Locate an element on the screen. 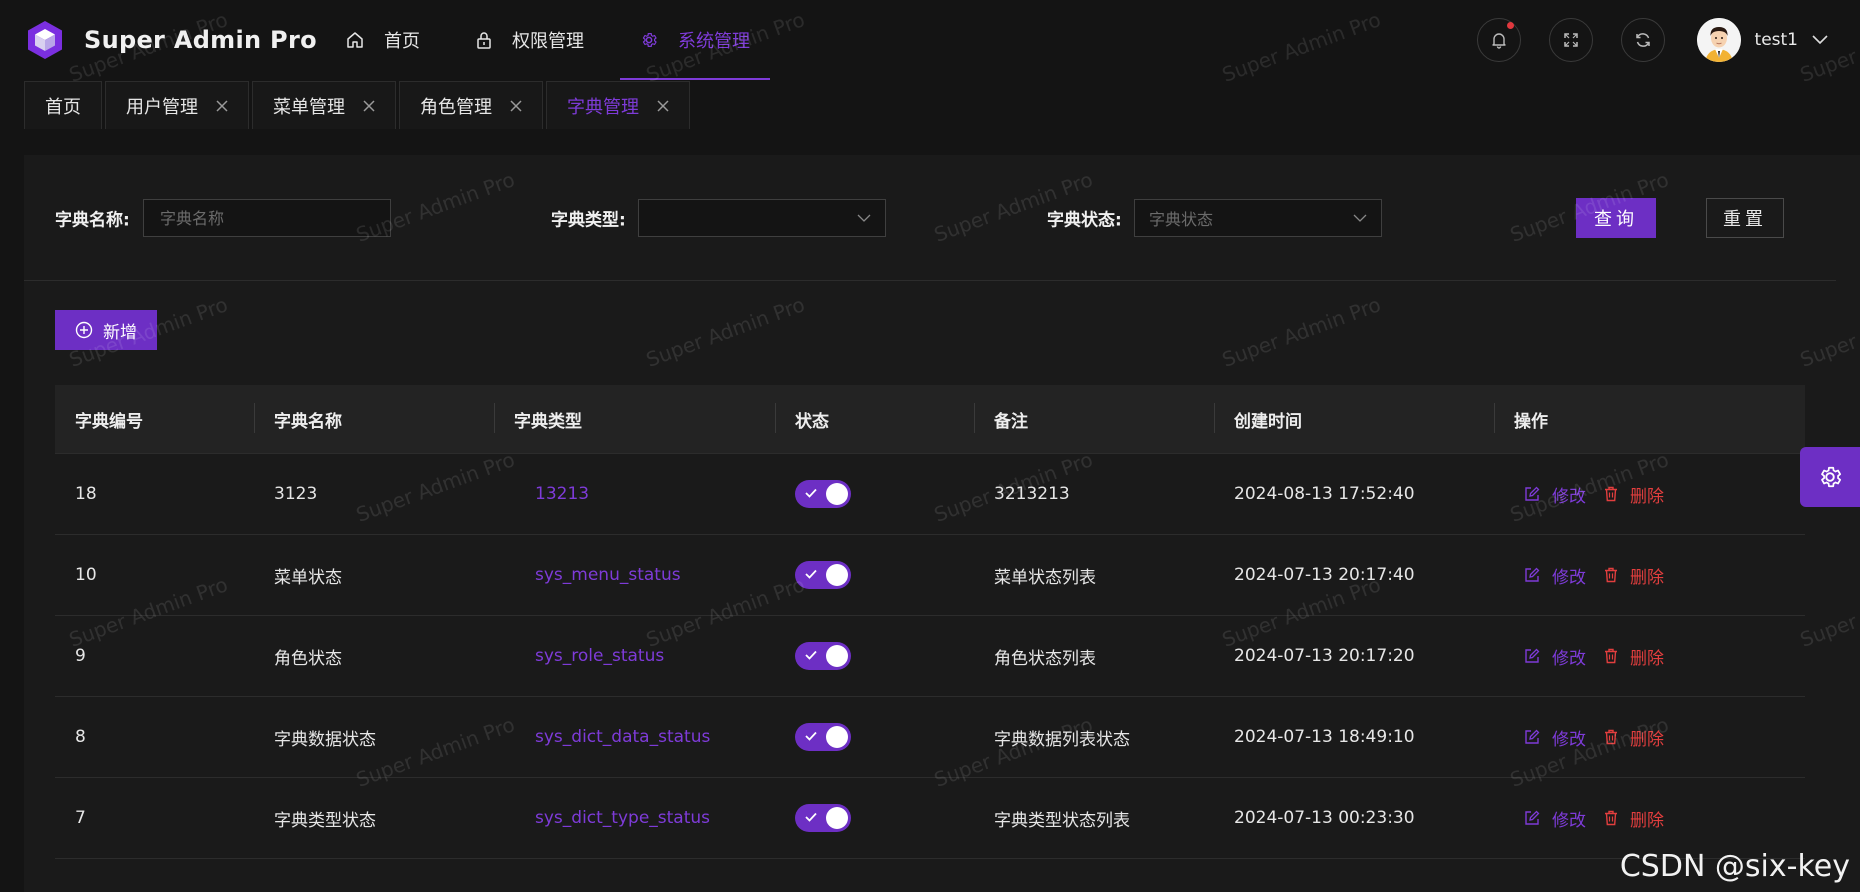 The image size is (1860, 892). tab-home: 首页 is located at coordinates (63, 105).